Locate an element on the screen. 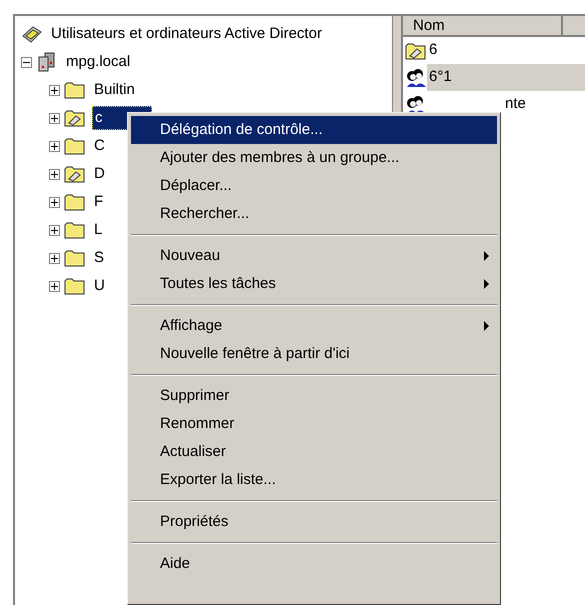 This screenshot has height=605, width=585. tree-item: D is located at coordinates (99, 174).